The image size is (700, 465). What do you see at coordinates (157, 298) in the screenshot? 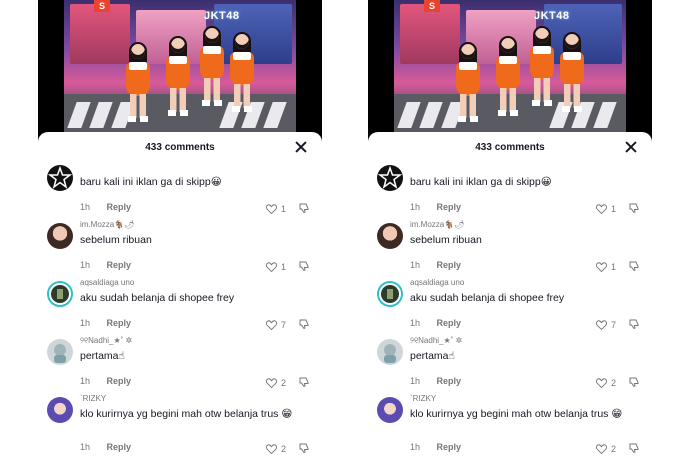
I see `comment-text: aku sudah belanja di shopee frey` at bounding box center [157, 298].